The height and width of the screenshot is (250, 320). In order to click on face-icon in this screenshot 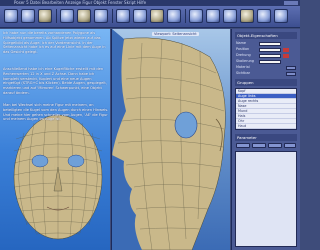, I will do `click(28, 16)`.